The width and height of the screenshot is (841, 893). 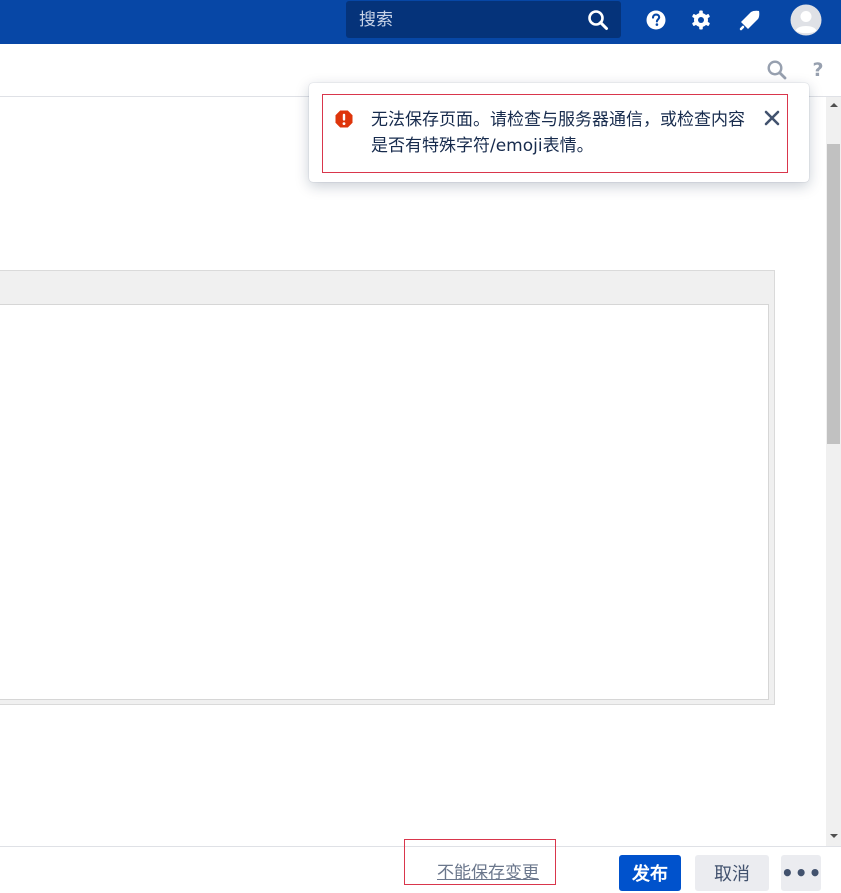 What do you see at coordinates (772, 120) in the screenshot?
I see `close-icon` at bounding box center [772, 120].